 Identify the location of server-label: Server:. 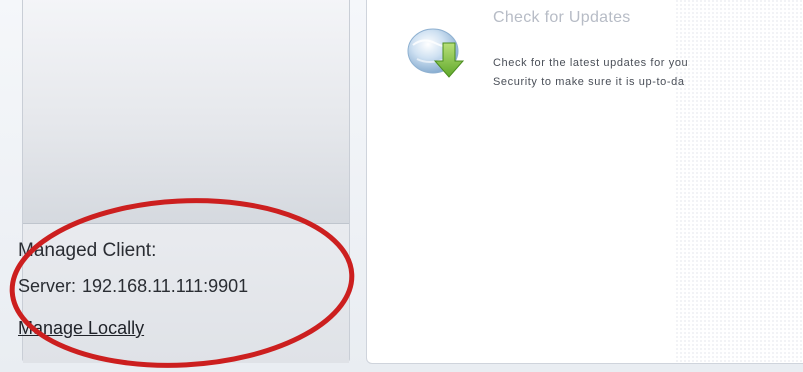
(47, 286).